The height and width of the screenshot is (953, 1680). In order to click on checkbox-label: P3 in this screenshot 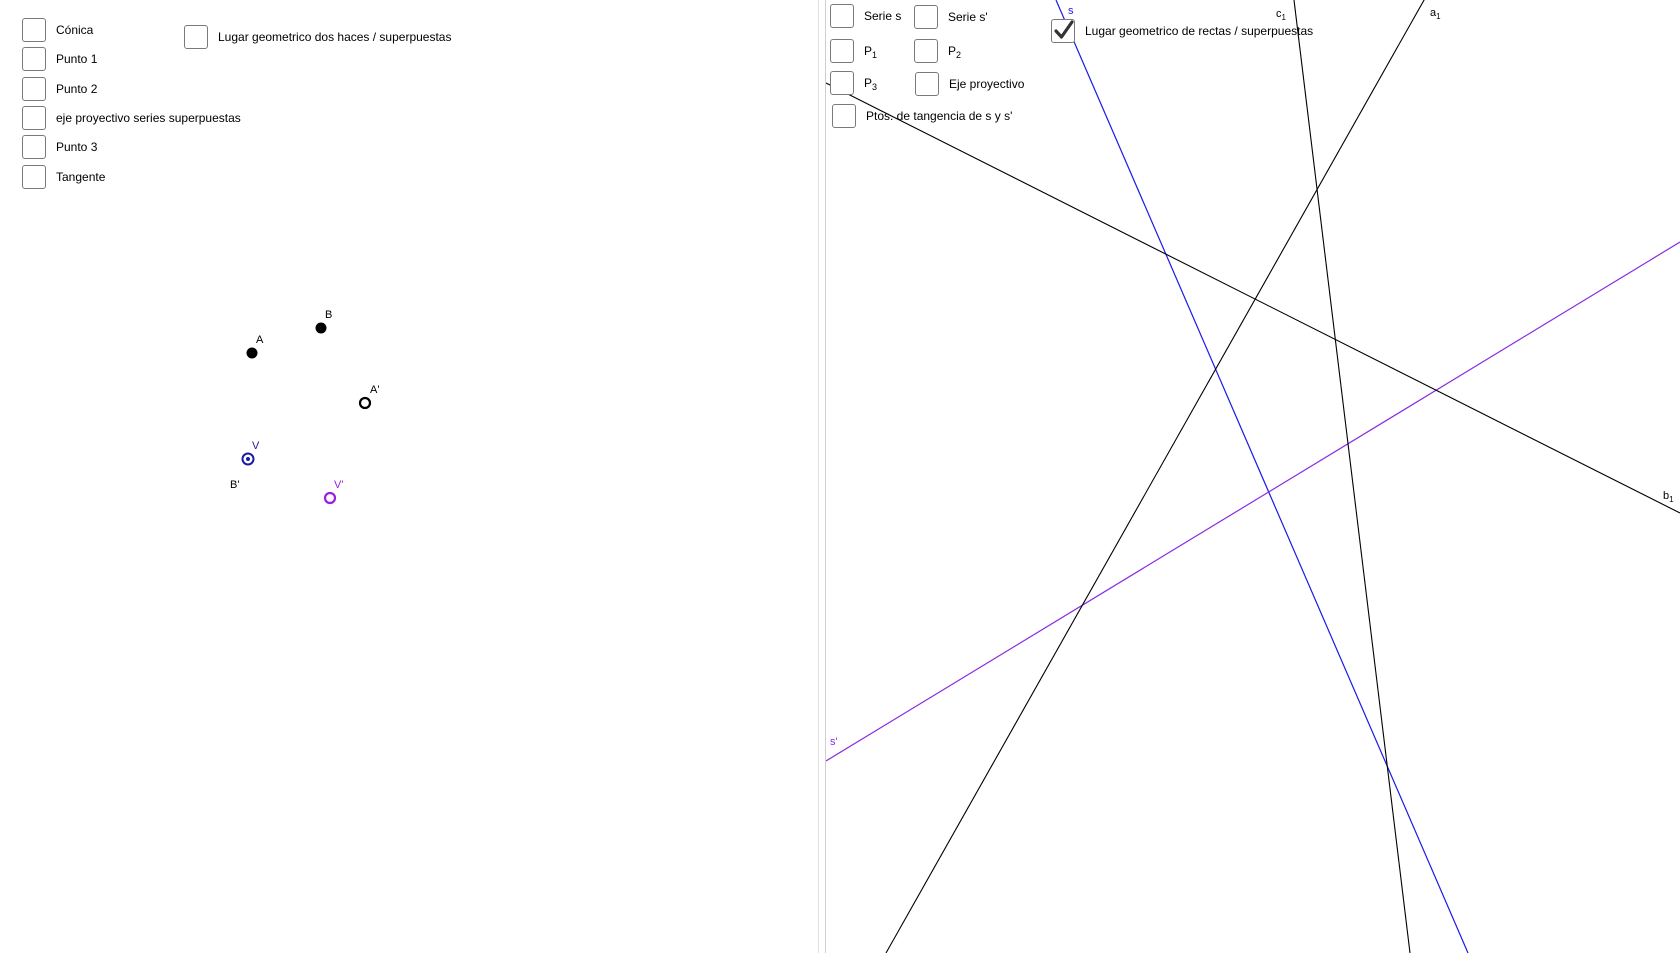, I will do `click(871, 84)`.